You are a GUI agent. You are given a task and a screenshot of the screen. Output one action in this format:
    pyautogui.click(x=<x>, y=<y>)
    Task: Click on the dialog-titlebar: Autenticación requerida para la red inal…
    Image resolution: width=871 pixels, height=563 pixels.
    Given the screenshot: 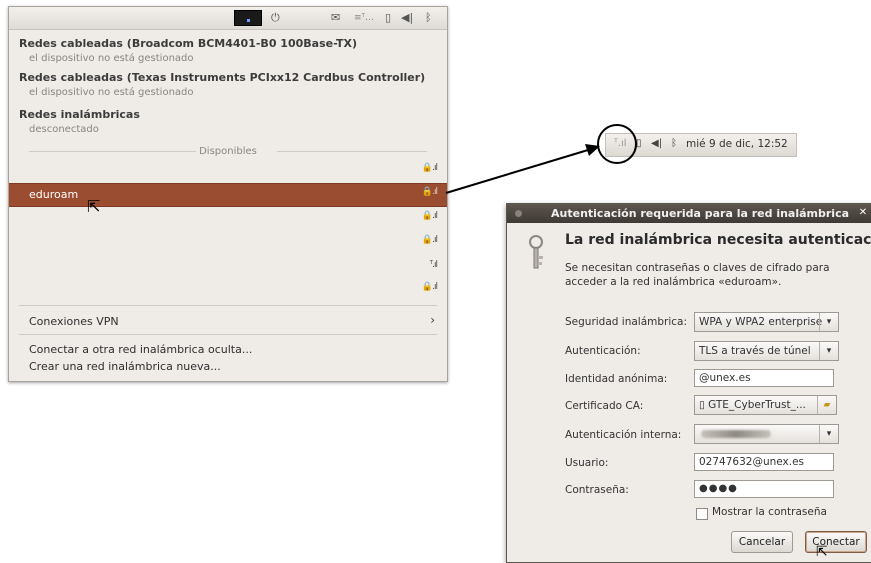 What is the action you would take?
    pyautogui.click(x=689, y=213)
    